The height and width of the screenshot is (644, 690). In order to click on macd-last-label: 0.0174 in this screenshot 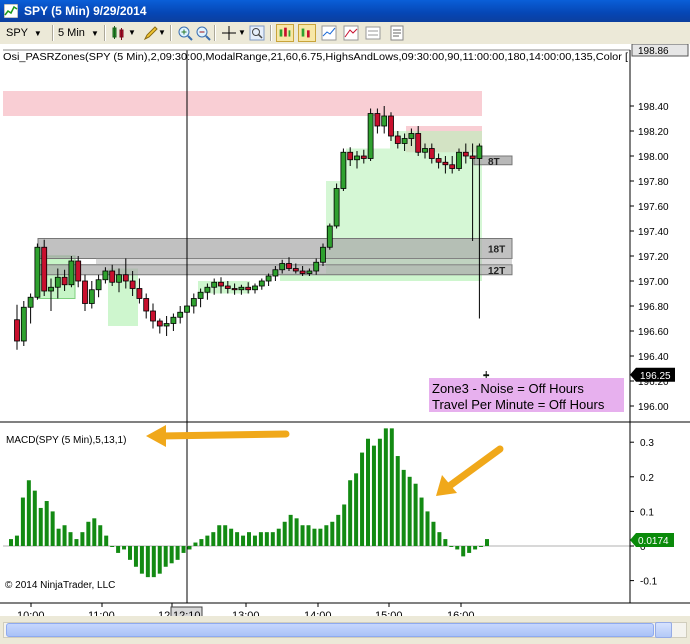, I will do `click(653, 541)`.